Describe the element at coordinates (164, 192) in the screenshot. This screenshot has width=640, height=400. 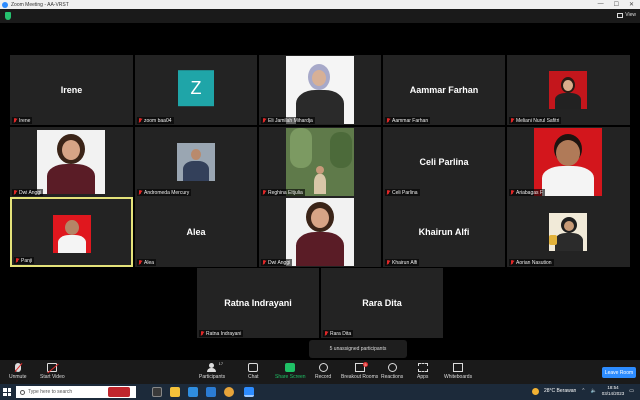
I see `participant-label: Andromeda Mercury` at that location.